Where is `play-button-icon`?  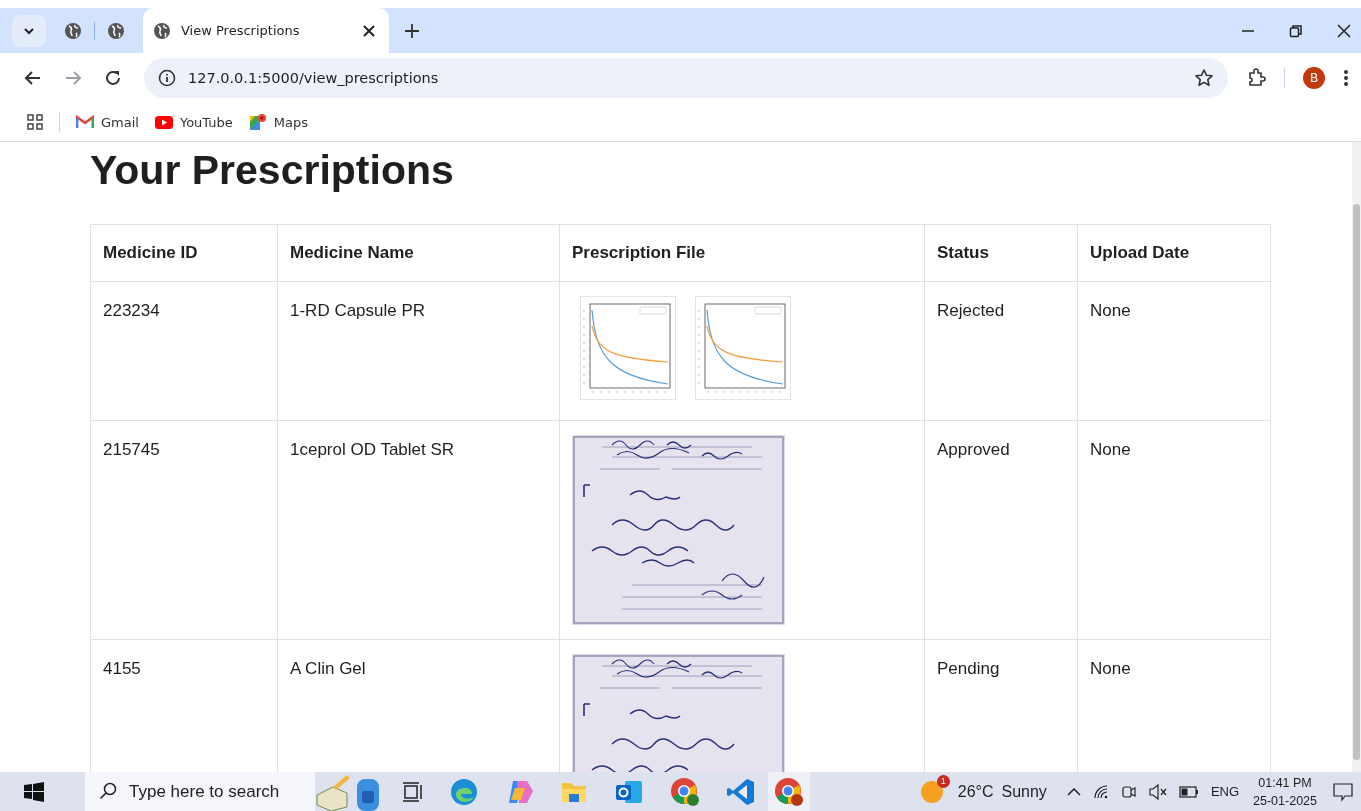 play-button-icon is located at coordinates (163, 122).